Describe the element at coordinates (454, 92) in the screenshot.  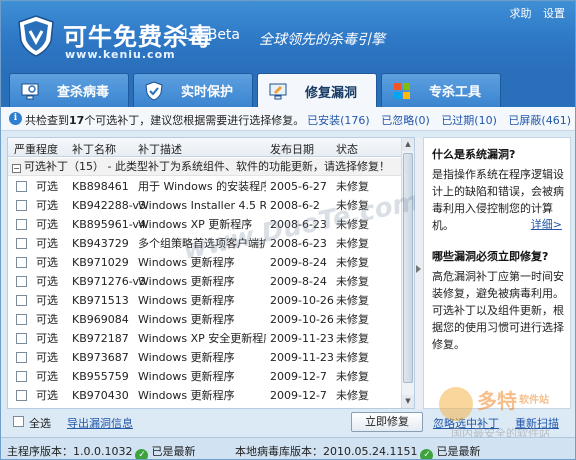
I see `tab-label: 专杀工具` at that location.